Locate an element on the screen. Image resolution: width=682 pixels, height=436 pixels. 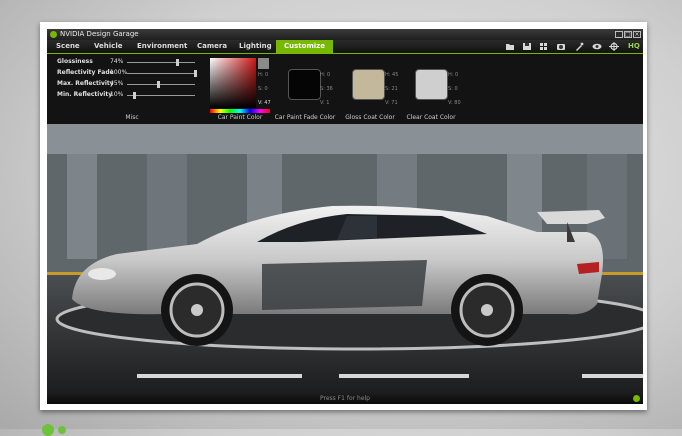
tab-scene: Scene is located at coordinates (68, 46).